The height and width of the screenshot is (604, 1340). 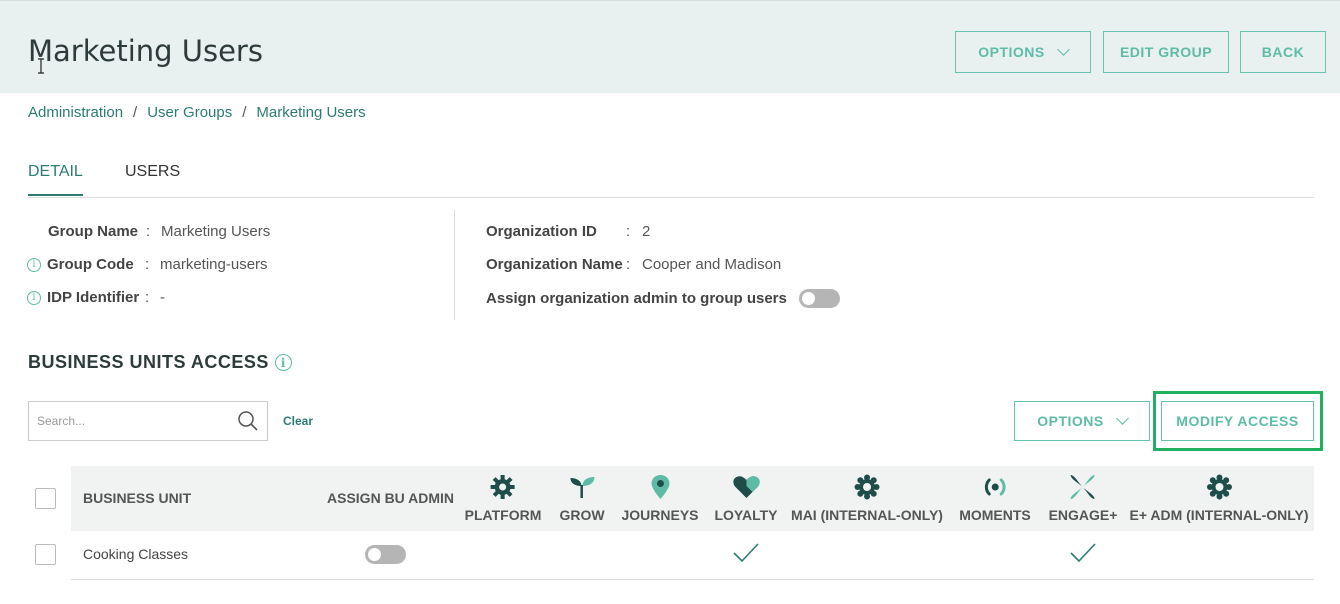 What do you see at coordinates (1166, 52) in the screenshot?
I see `edit-group-button: EDIT GROUP` at bounding box center [1166, 52].